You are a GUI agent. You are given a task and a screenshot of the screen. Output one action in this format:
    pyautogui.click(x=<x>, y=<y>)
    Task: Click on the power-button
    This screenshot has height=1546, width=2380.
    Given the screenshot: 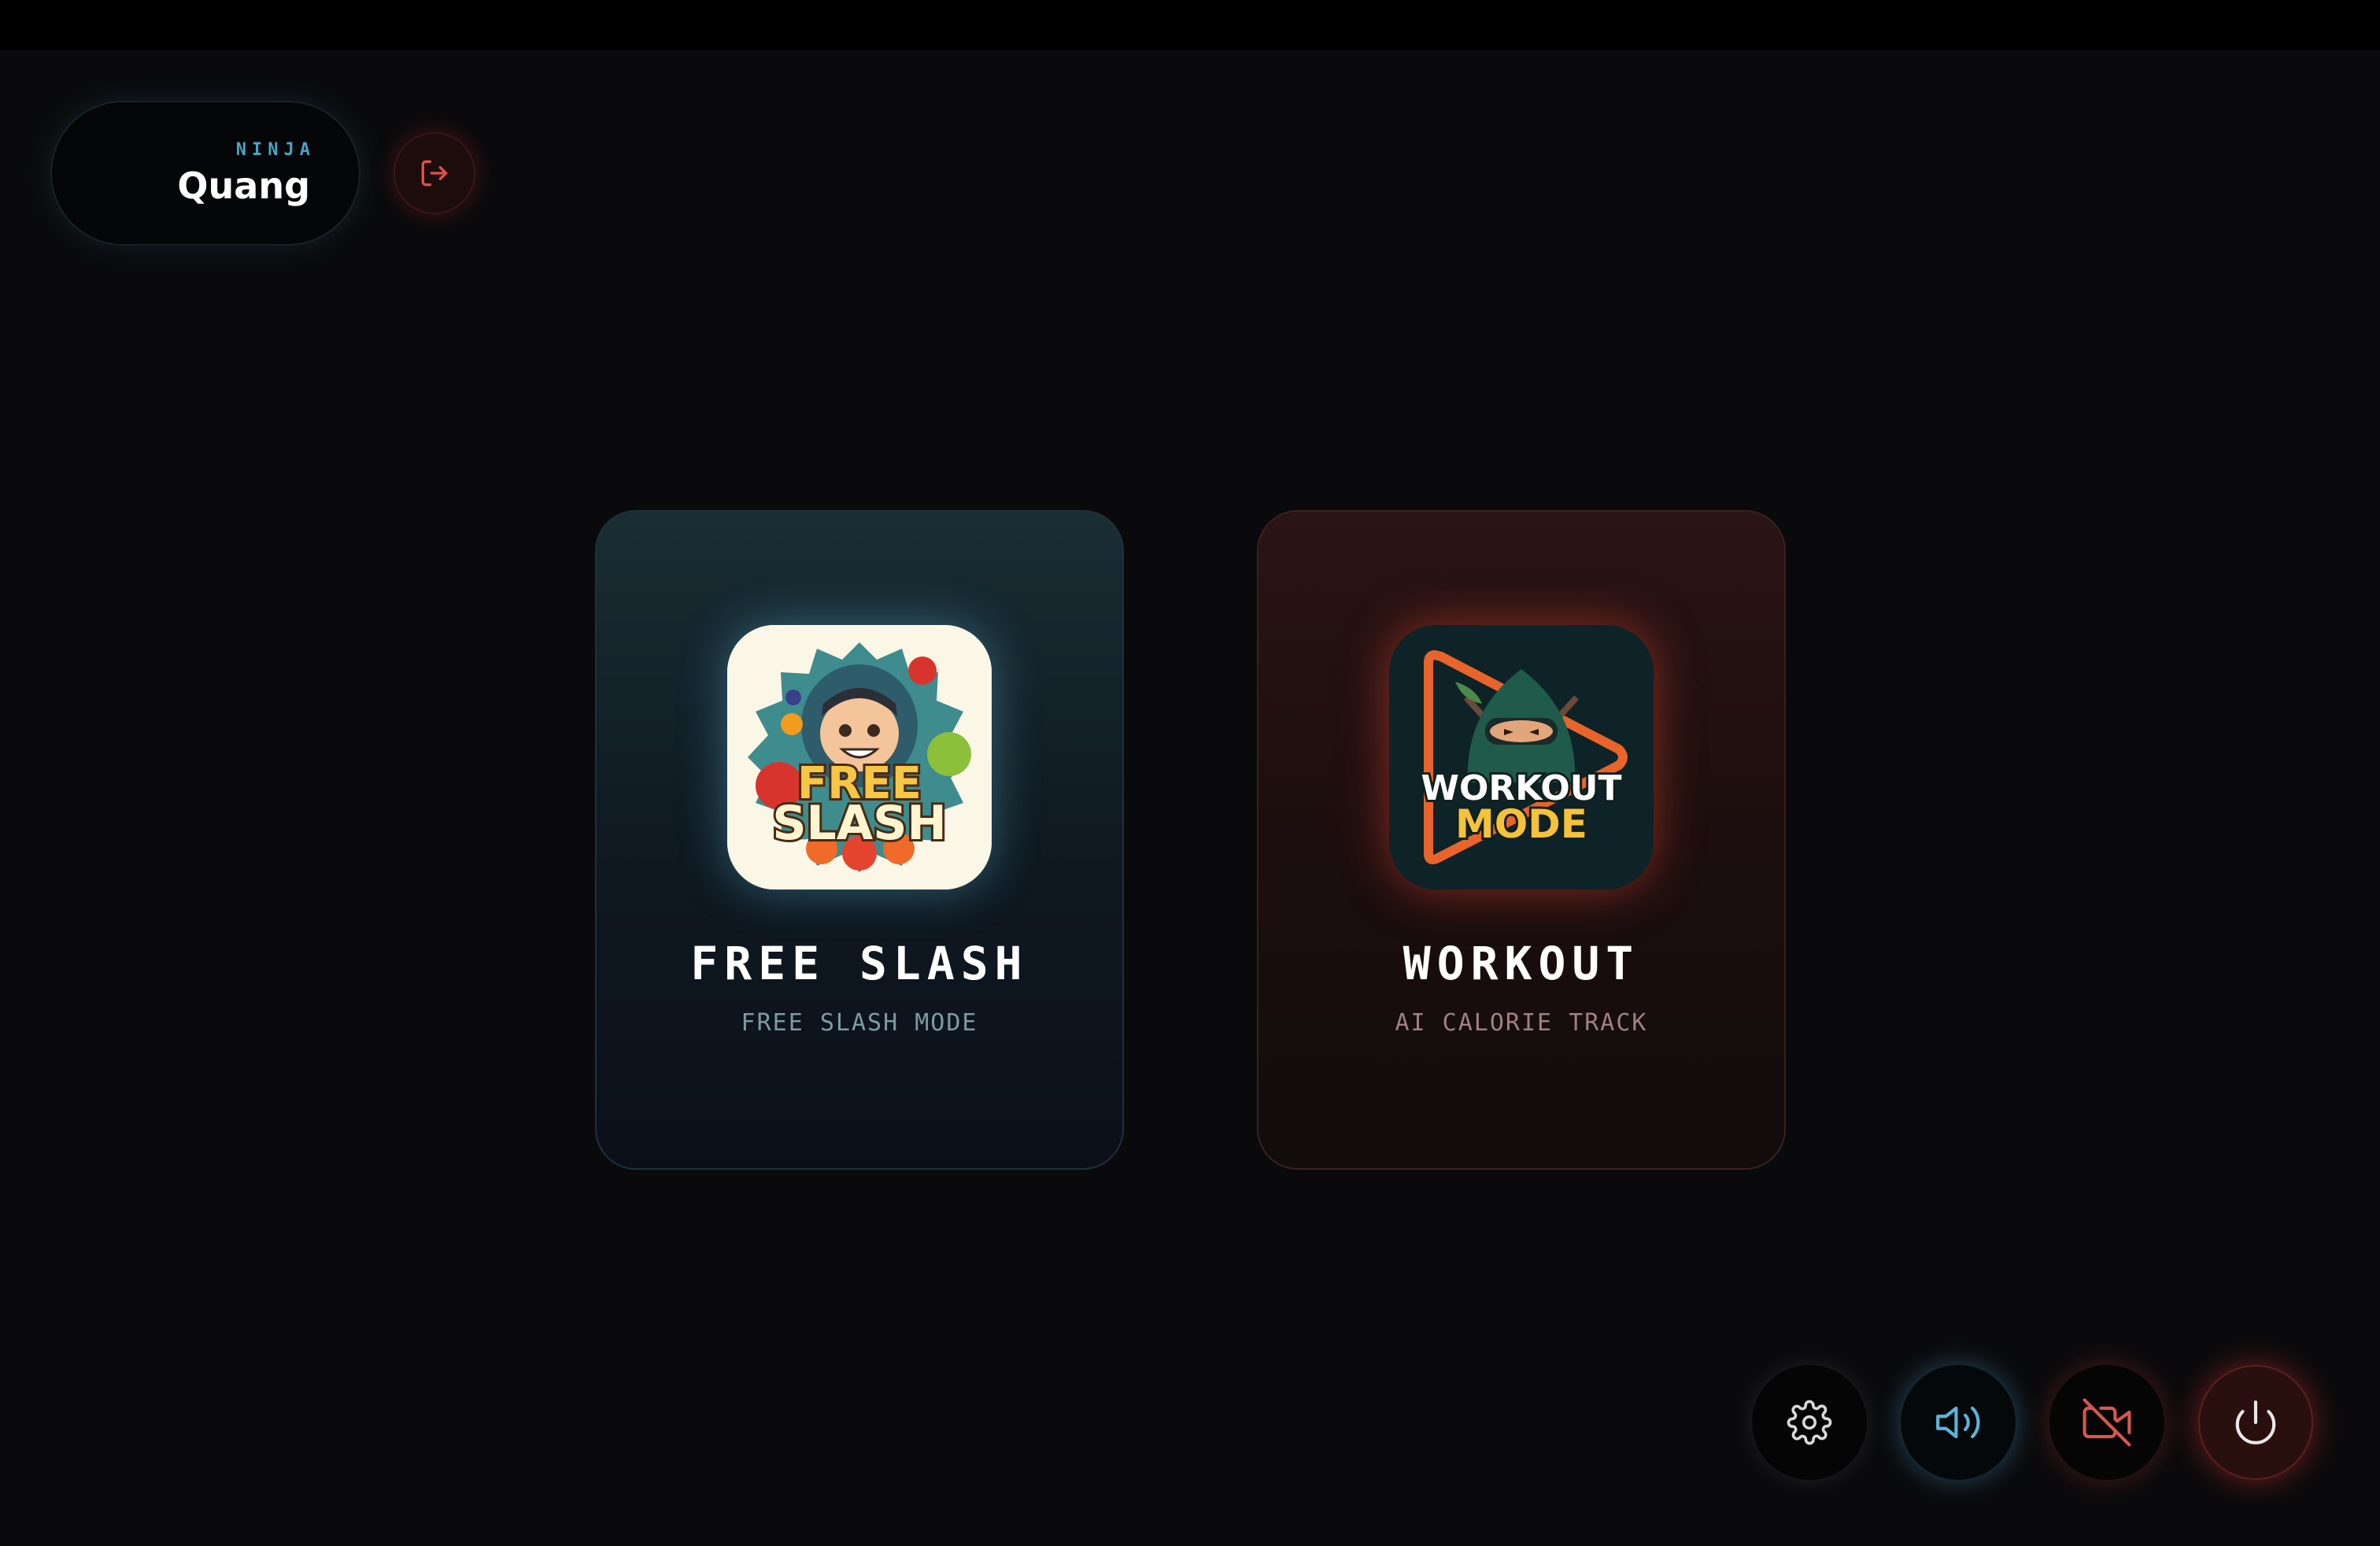 What is the action you would take?
    pyautogui.click(x=2255, y=1422)
    